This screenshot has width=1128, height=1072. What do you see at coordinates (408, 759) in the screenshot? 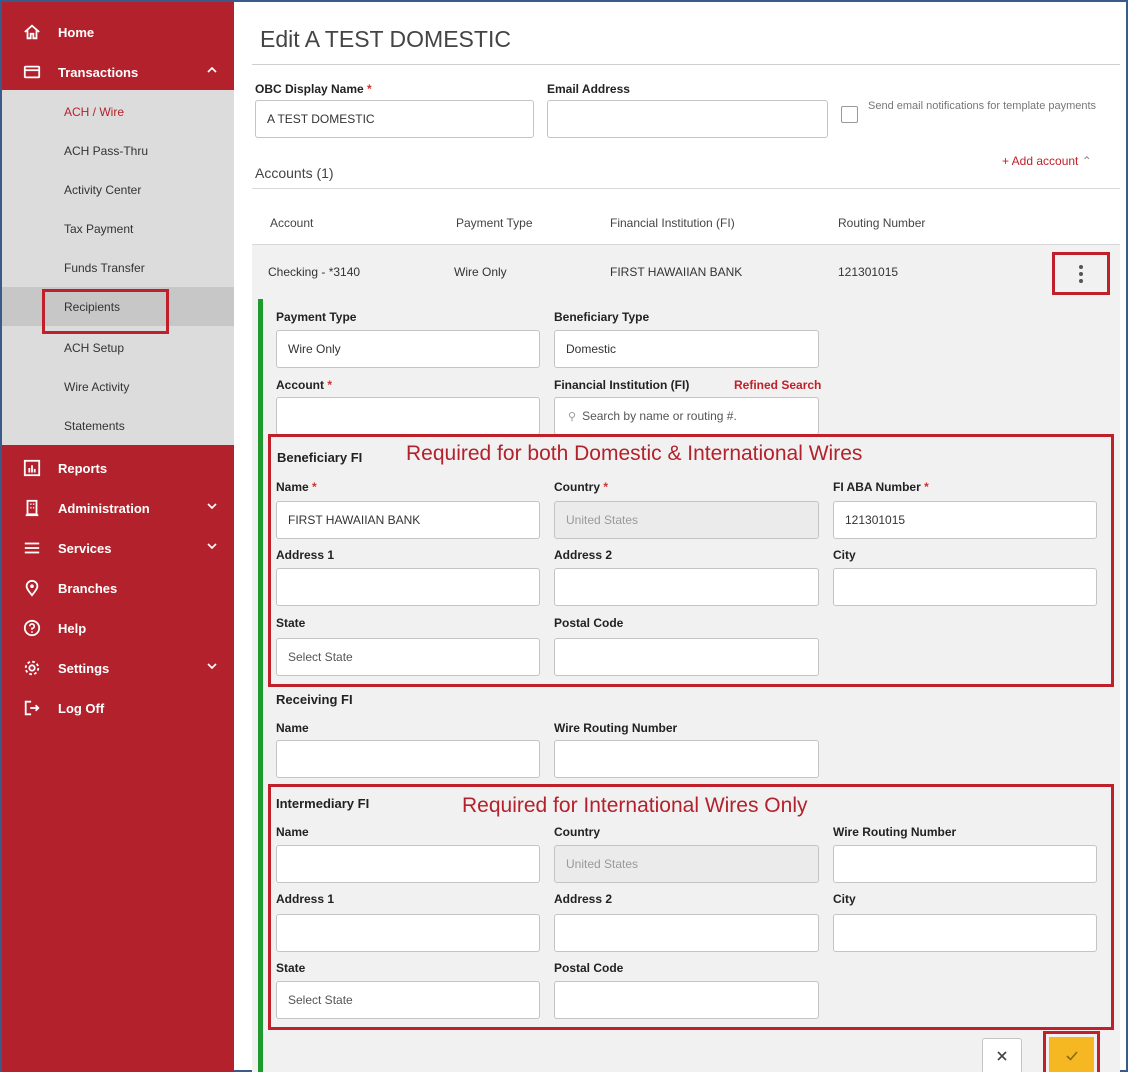
I see `rfi-name-input` at bounding box center [408, 759].